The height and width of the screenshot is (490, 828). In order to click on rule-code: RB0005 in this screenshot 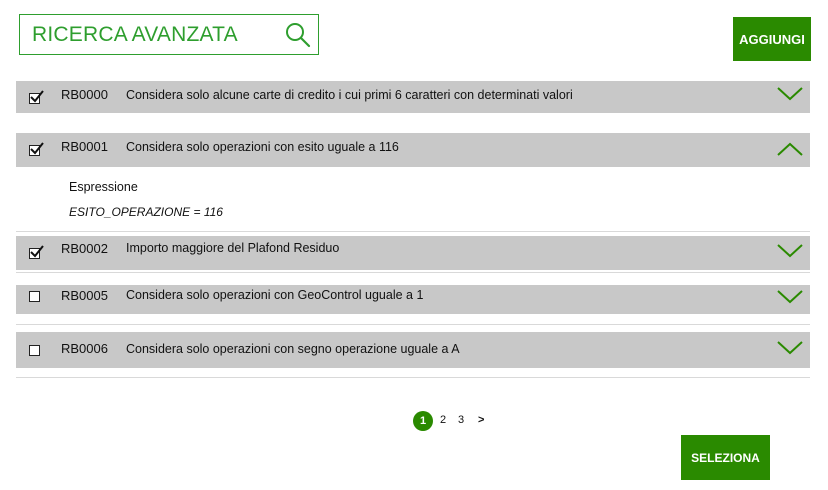, I will do `click(84, 295)`.